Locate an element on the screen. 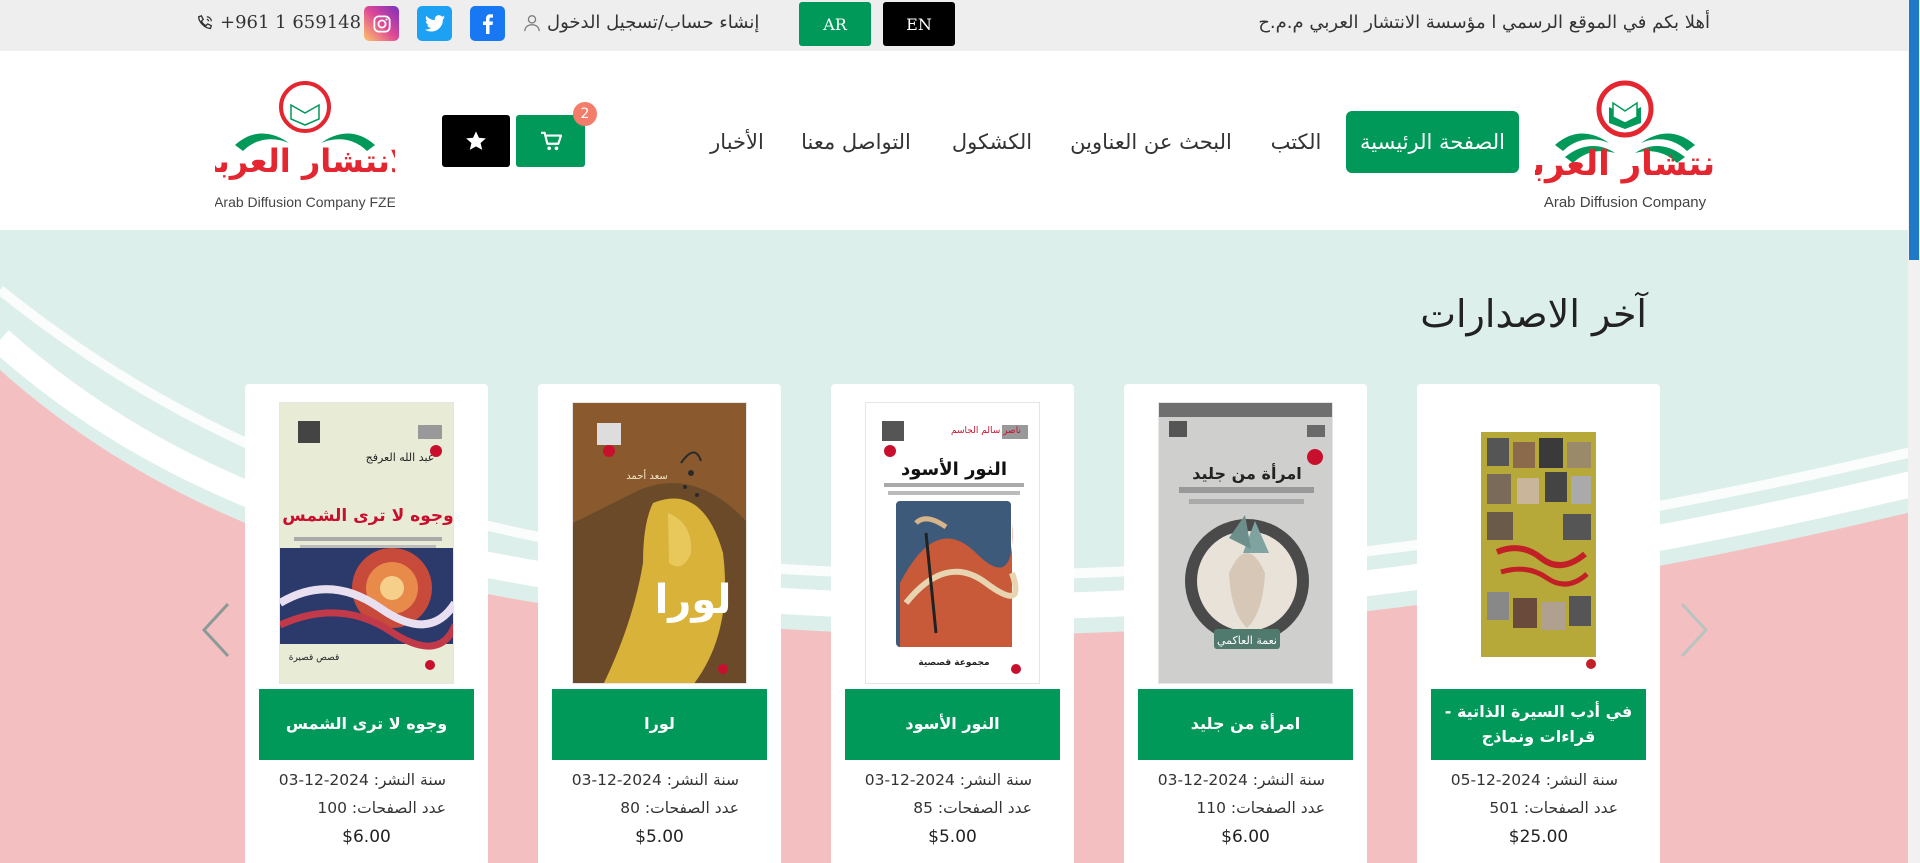 The image size is (1920, 863). account-link: إنشاء حساب/تسجيل الدخول is located at coordinates (641, 22).